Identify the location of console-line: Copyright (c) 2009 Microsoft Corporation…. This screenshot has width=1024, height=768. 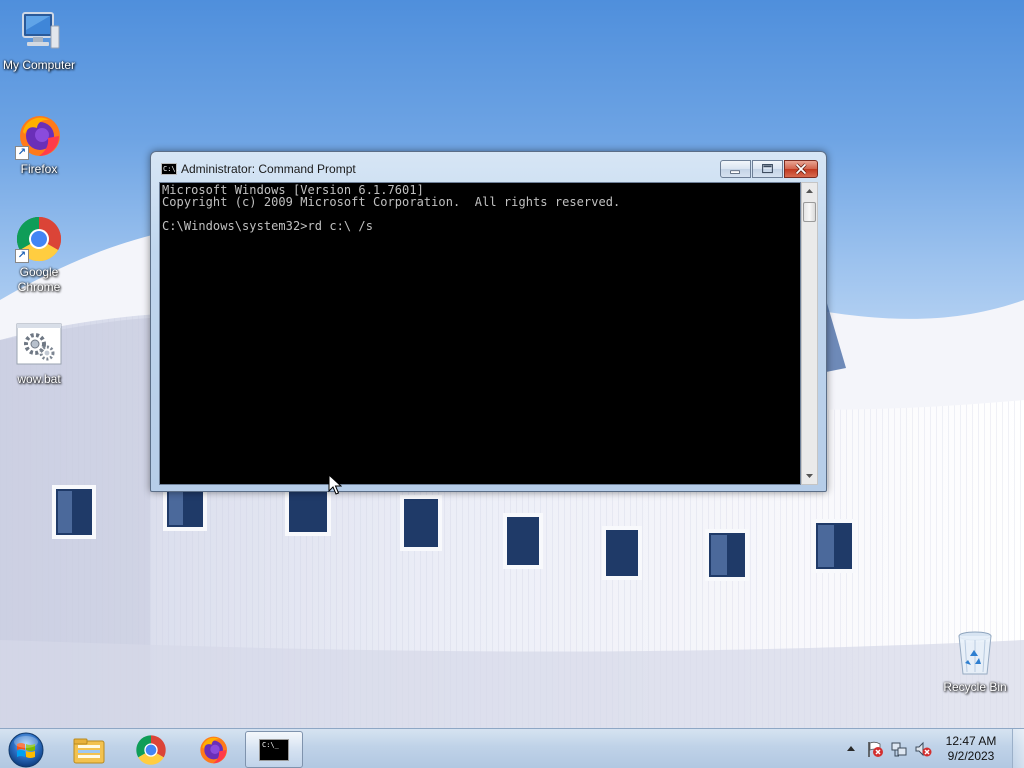
(391, 202).